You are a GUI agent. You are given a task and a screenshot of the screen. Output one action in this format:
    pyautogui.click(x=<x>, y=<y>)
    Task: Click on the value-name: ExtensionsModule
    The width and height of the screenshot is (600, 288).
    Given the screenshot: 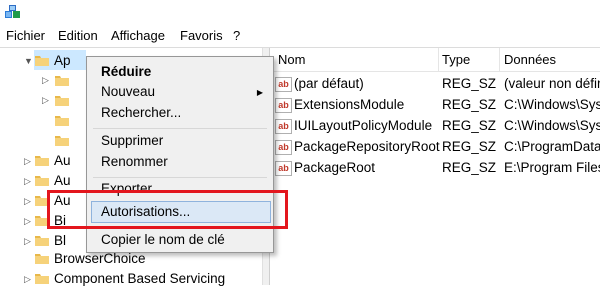 What is the action you would take?
    pyautogui.click(x=349, y=104)
    